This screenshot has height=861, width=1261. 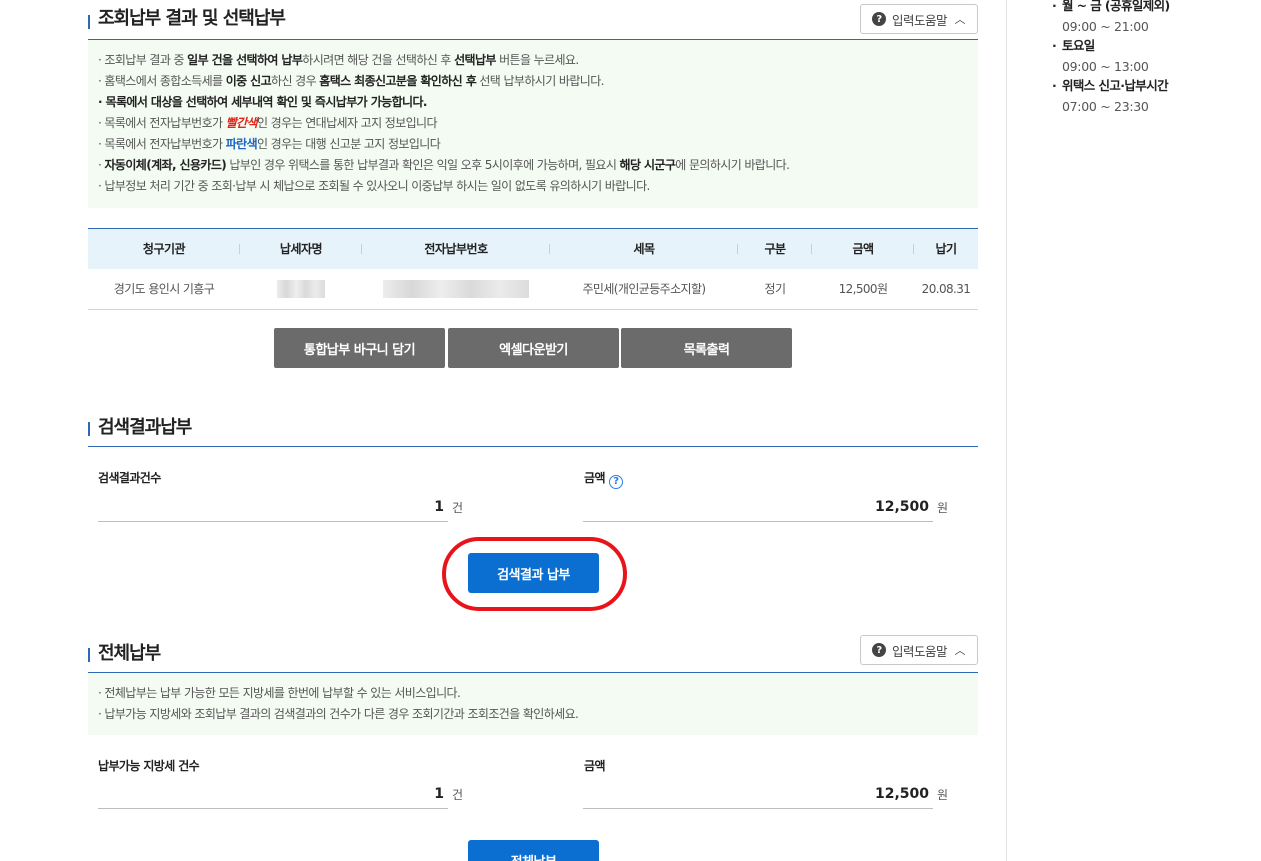 What do you see at coordinates (615, 481) in the screenshot?
I see `help-question-icon: ?` at bounding box center [615, 481].